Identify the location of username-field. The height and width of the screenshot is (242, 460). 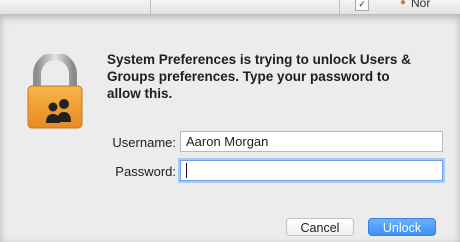
(311, 141).